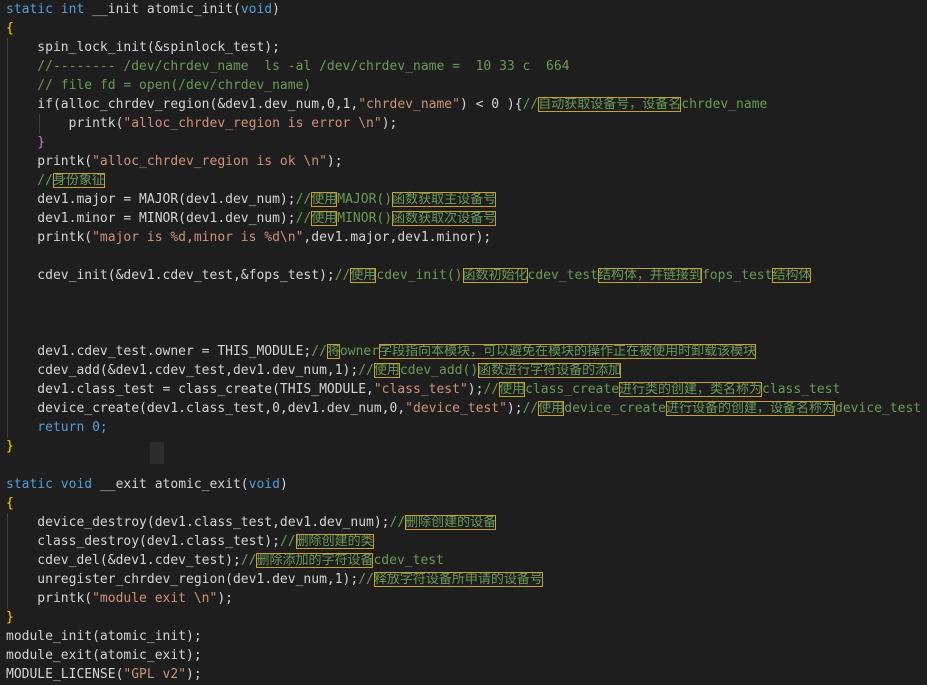 This screenshot has width=927, height=685. I want to click on code-line: module_init(atomic_init);, so click(463, 636).